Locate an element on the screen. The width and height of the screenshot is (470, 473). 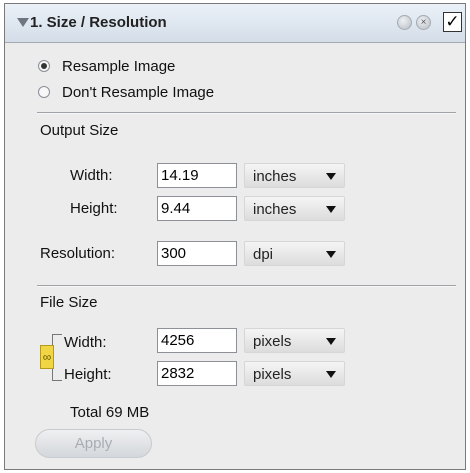
resolution-unit-dropdown: dpi is located at coordinates (294, 253).